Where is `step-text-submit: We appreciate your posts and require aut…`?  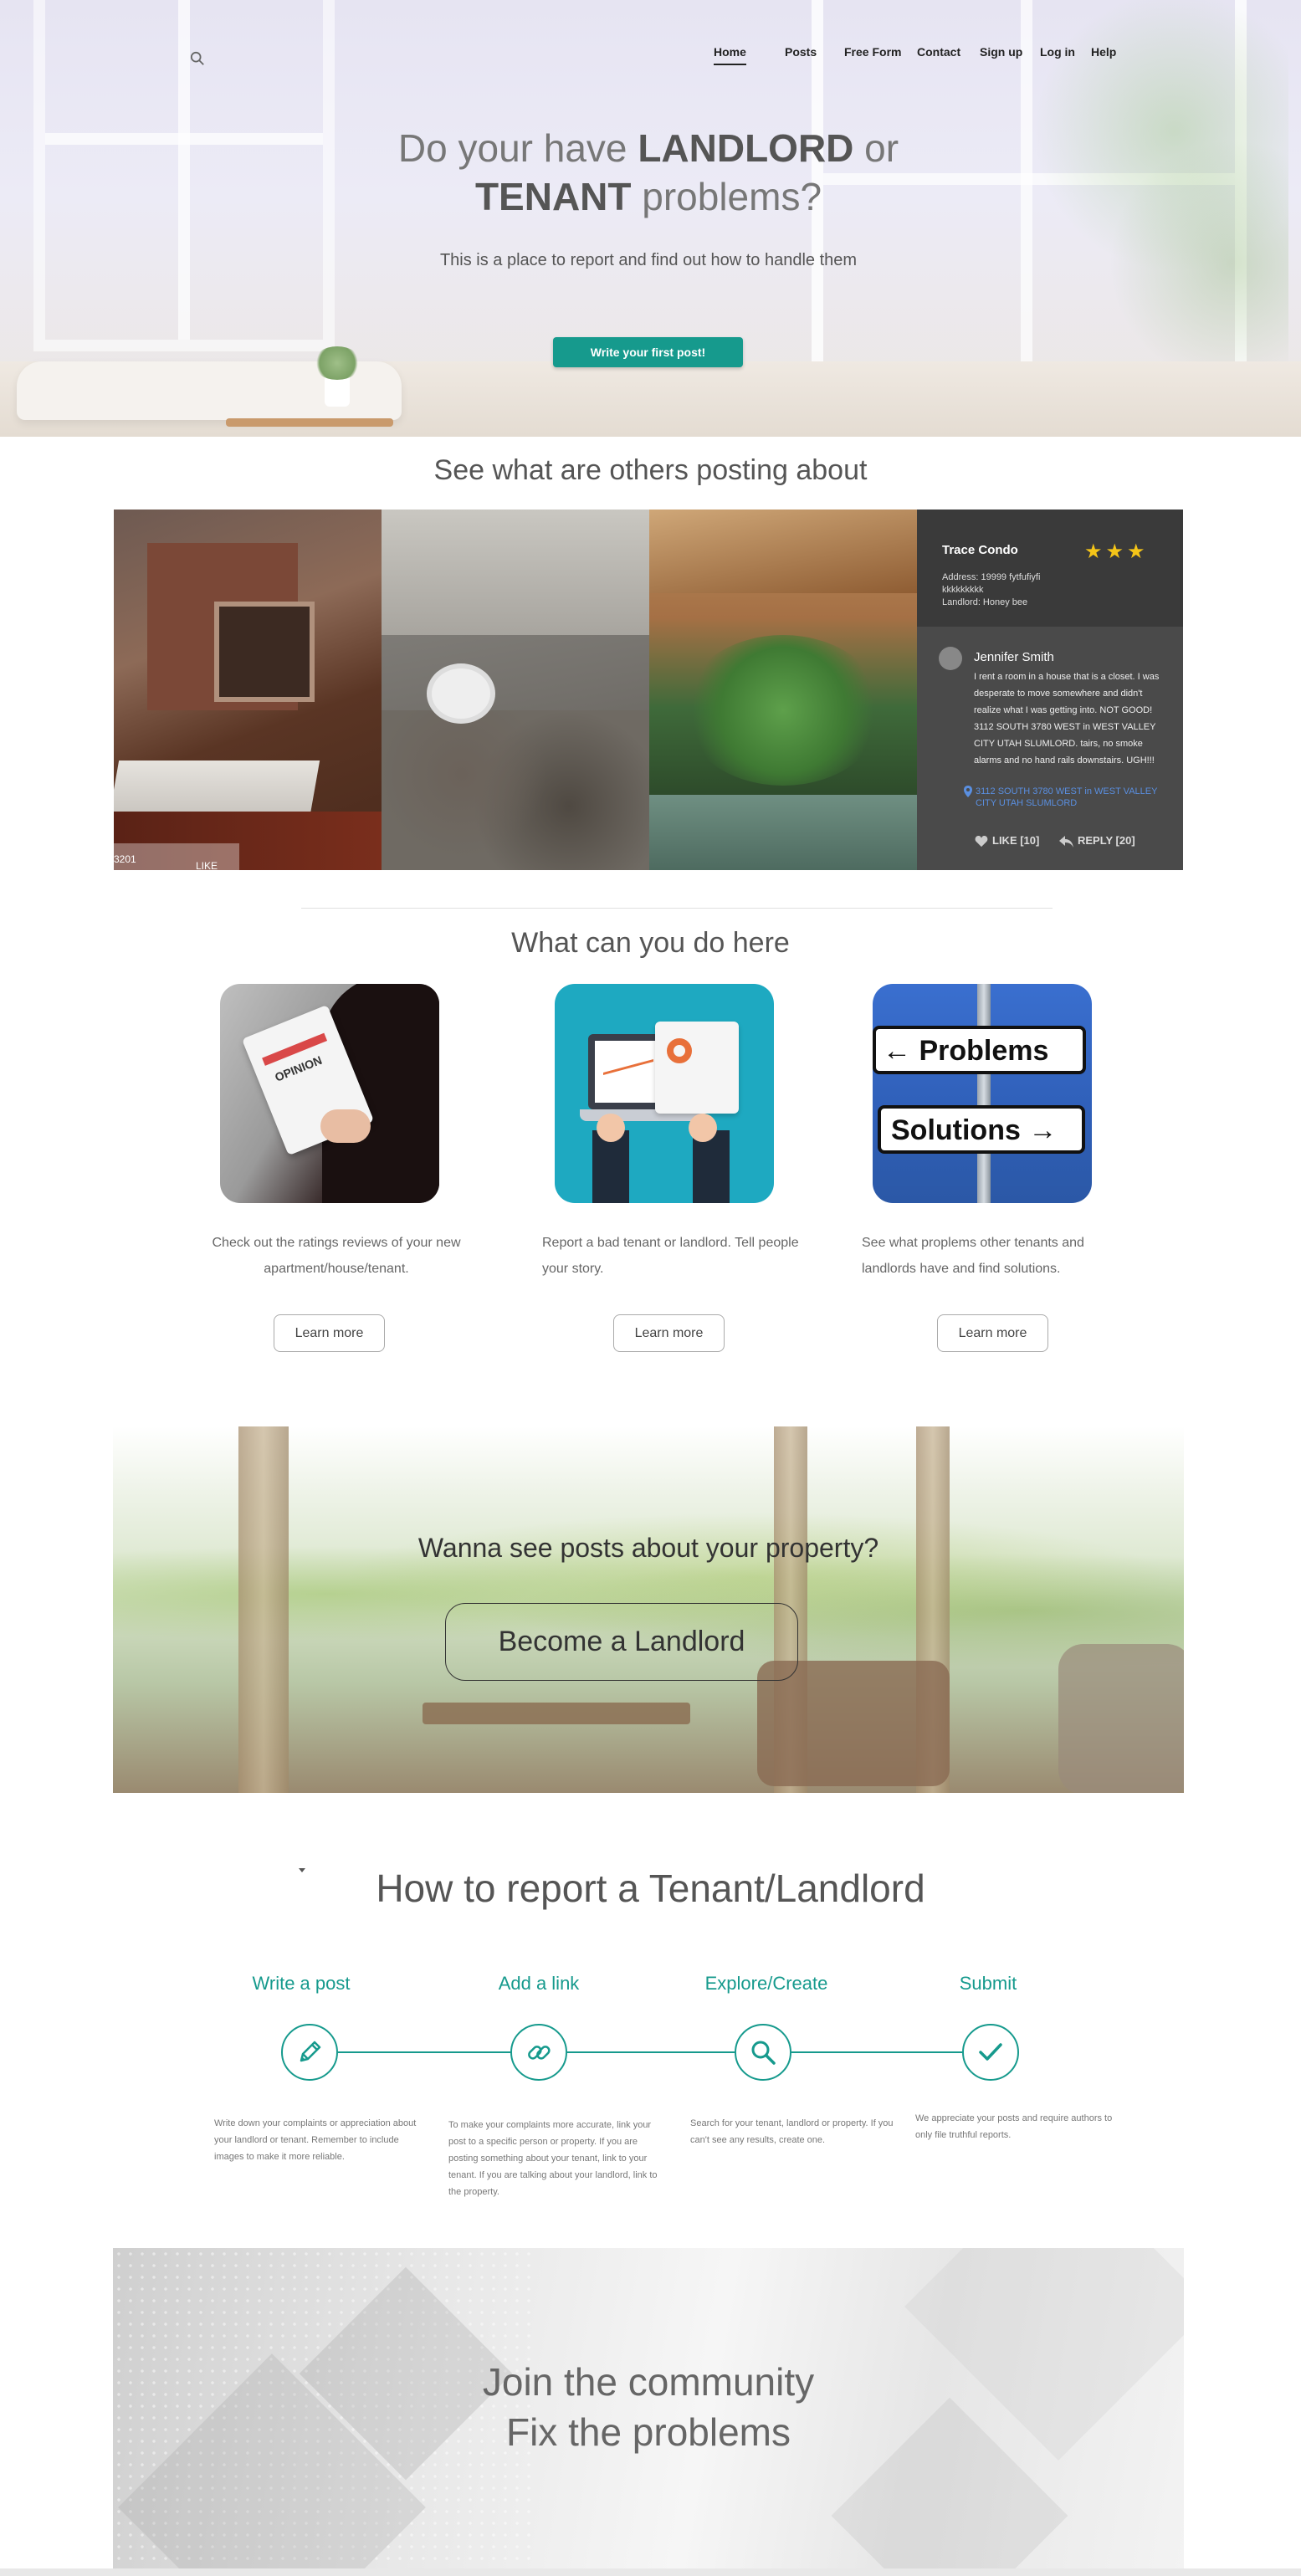
step-text-submit: We appreciate your posts and require aut… is located at coordinates (1014, 2127).